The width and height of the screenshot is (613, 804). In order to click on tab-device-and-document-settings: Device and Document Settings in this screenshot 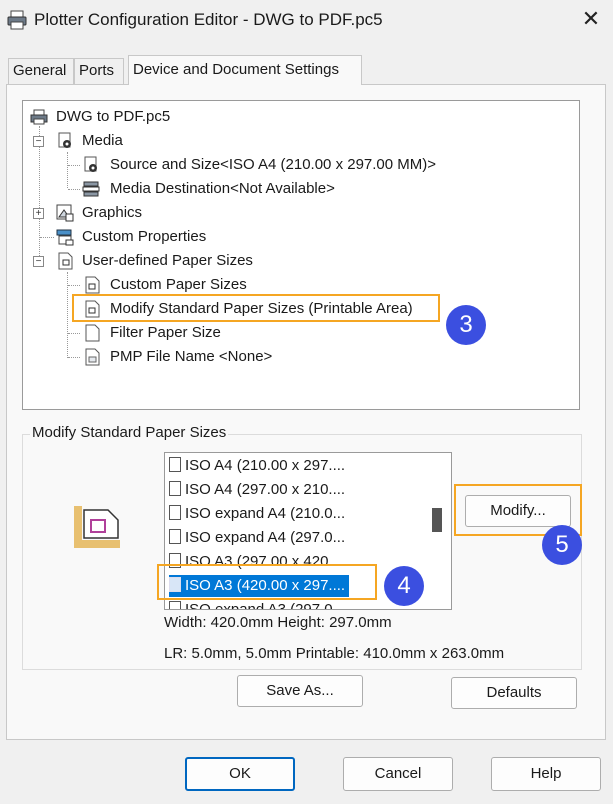, I will do `click(245, 70)`.